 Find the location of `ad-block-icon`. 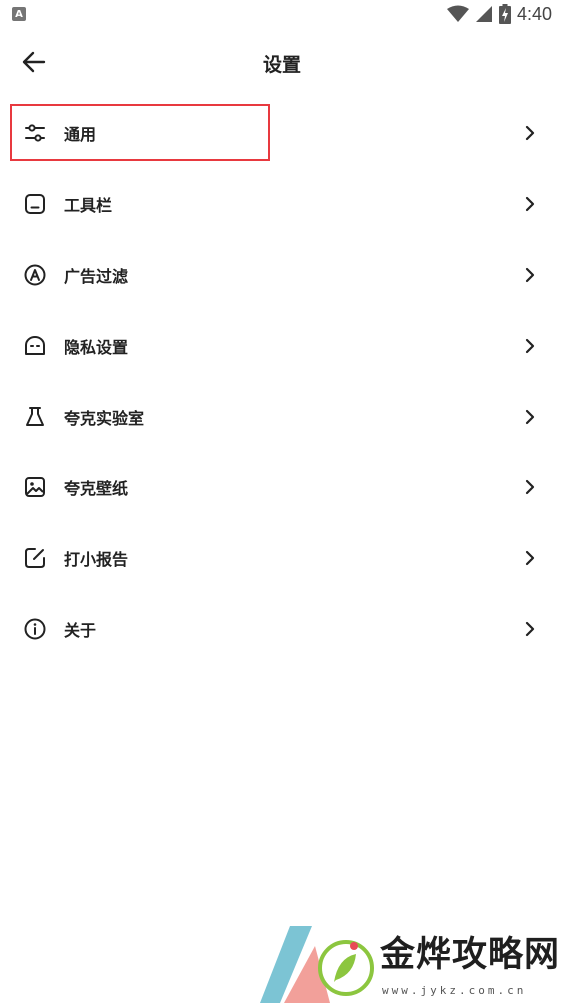

ad-block-icon is located at coordinates (35, 275).